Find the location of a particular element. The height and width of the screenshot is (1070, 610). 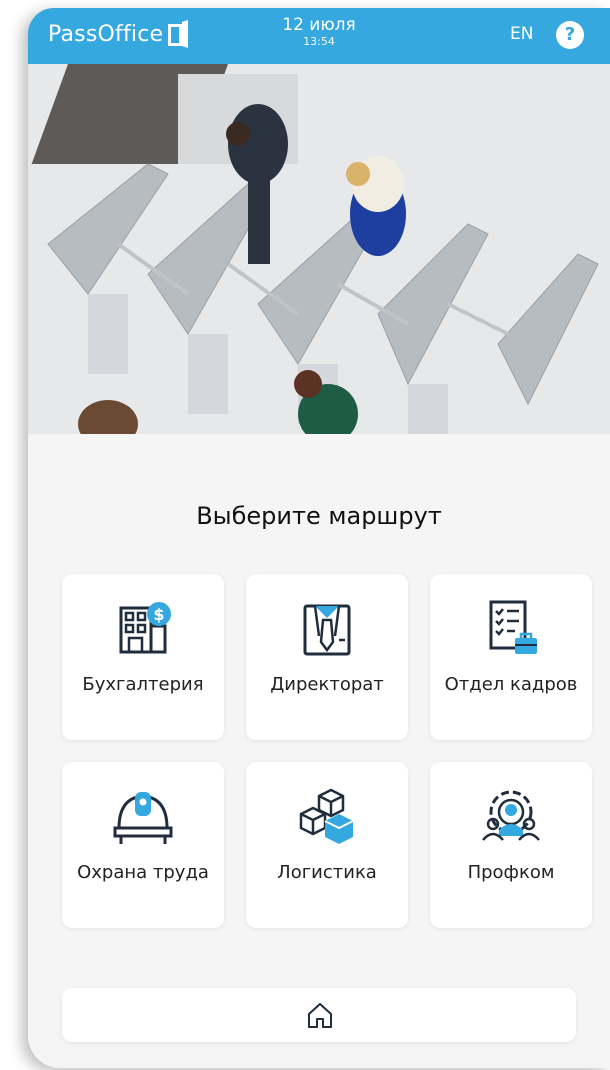

route-card-union: Профком is located at coordinates (511, 845).